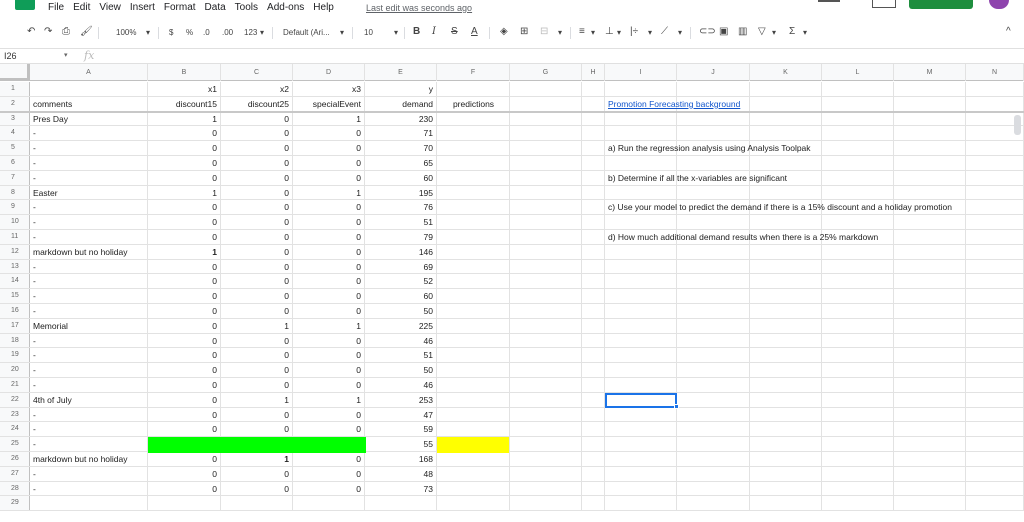 The height and width of the screenshot is (522, 1024). Describe the element at coordinates (15, 207) in the screenshot. I see `row-header: 9` at that location.